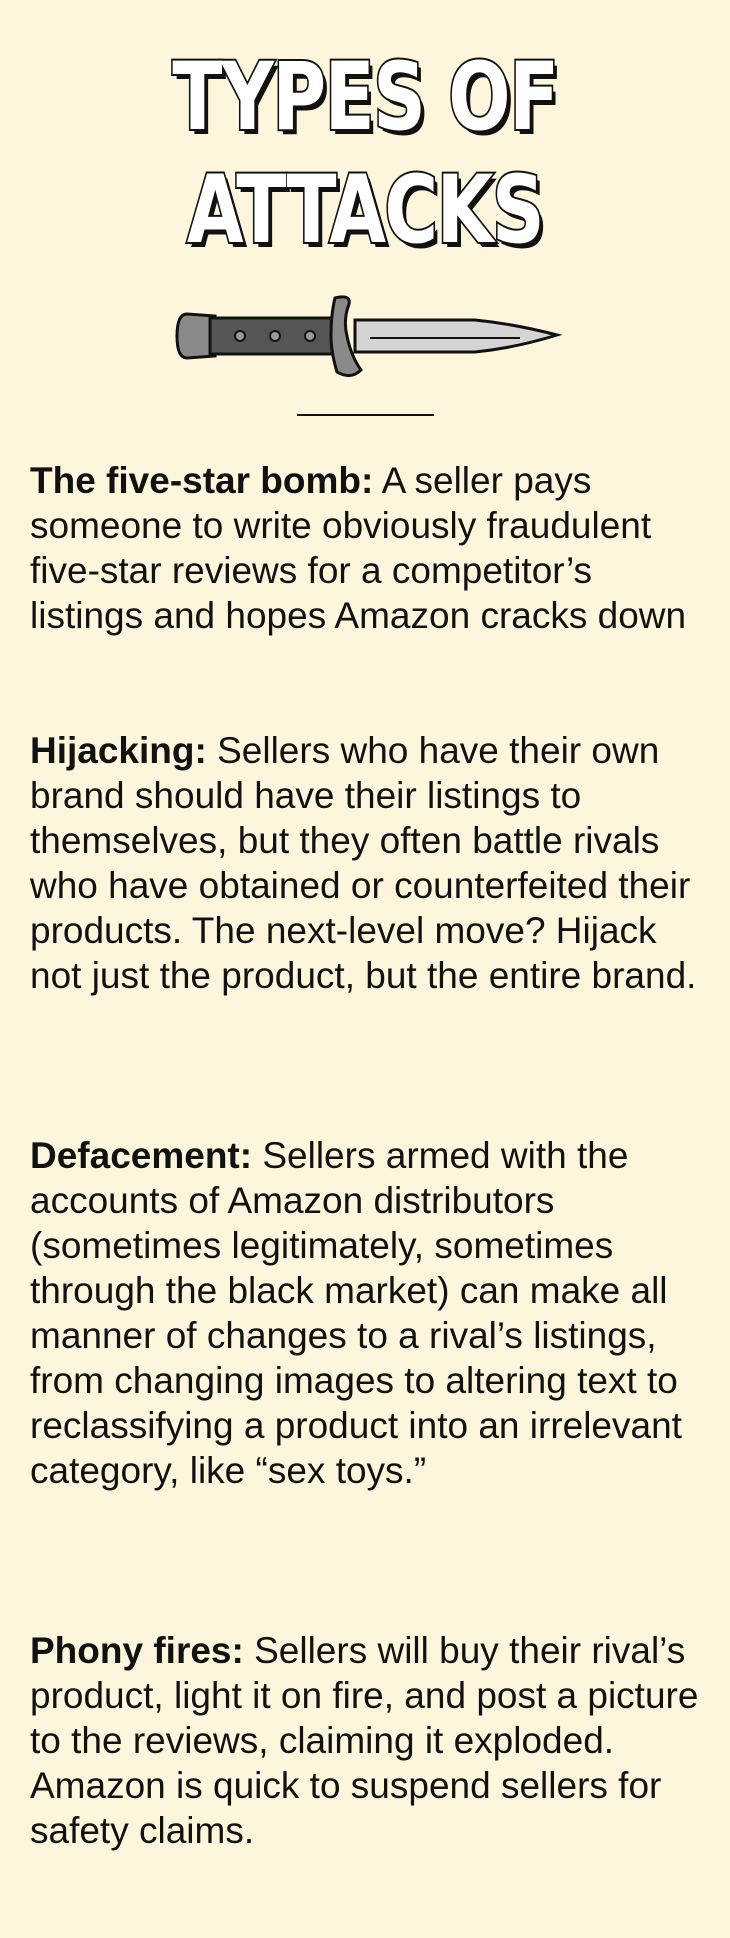 The image size is (730, 1938). Describe the element at coordinates (118, 750) in the screenshot. I see `attack-term: Hijacking:` at that location.